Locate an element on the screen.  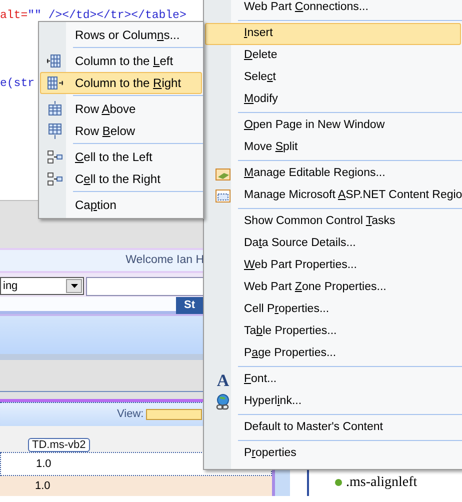
menu-item: Cell to the Left is located at coordinates (121, 157).